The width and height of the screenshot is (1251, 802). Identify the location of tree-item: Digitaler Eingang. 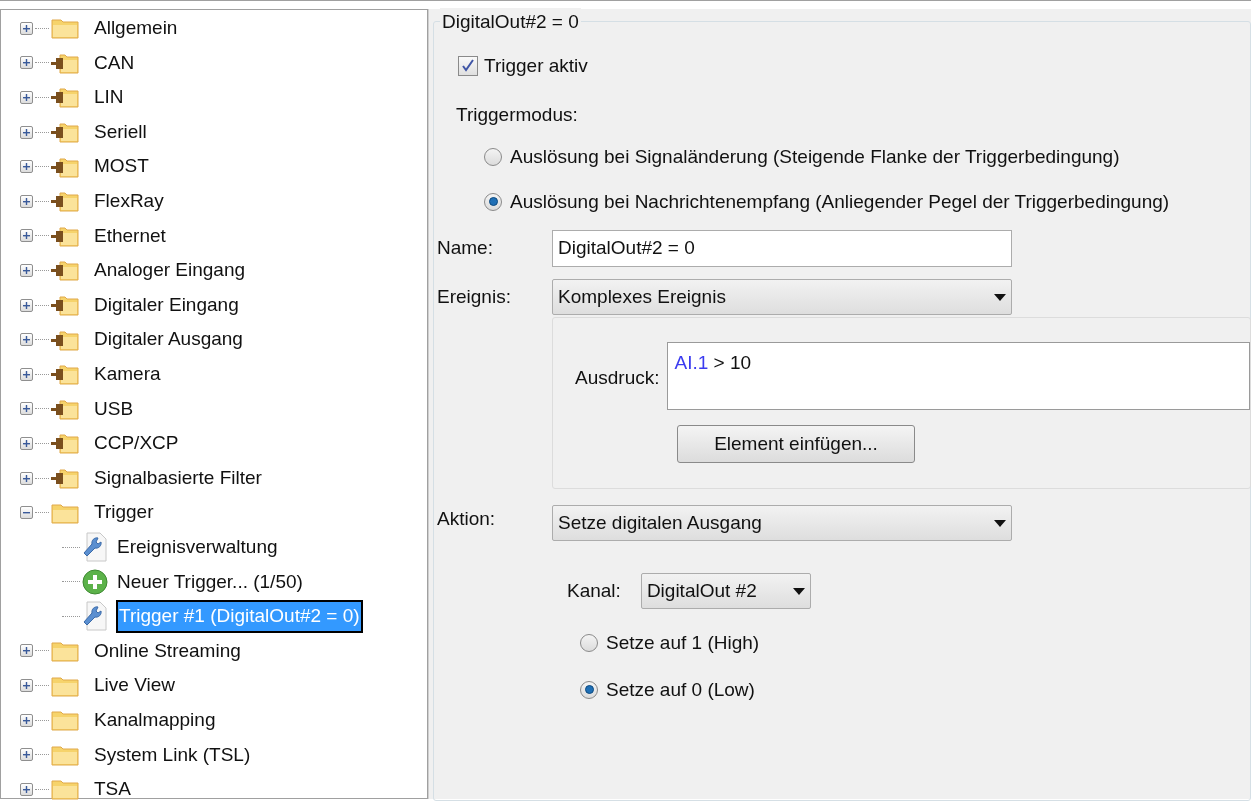
(166, 305).